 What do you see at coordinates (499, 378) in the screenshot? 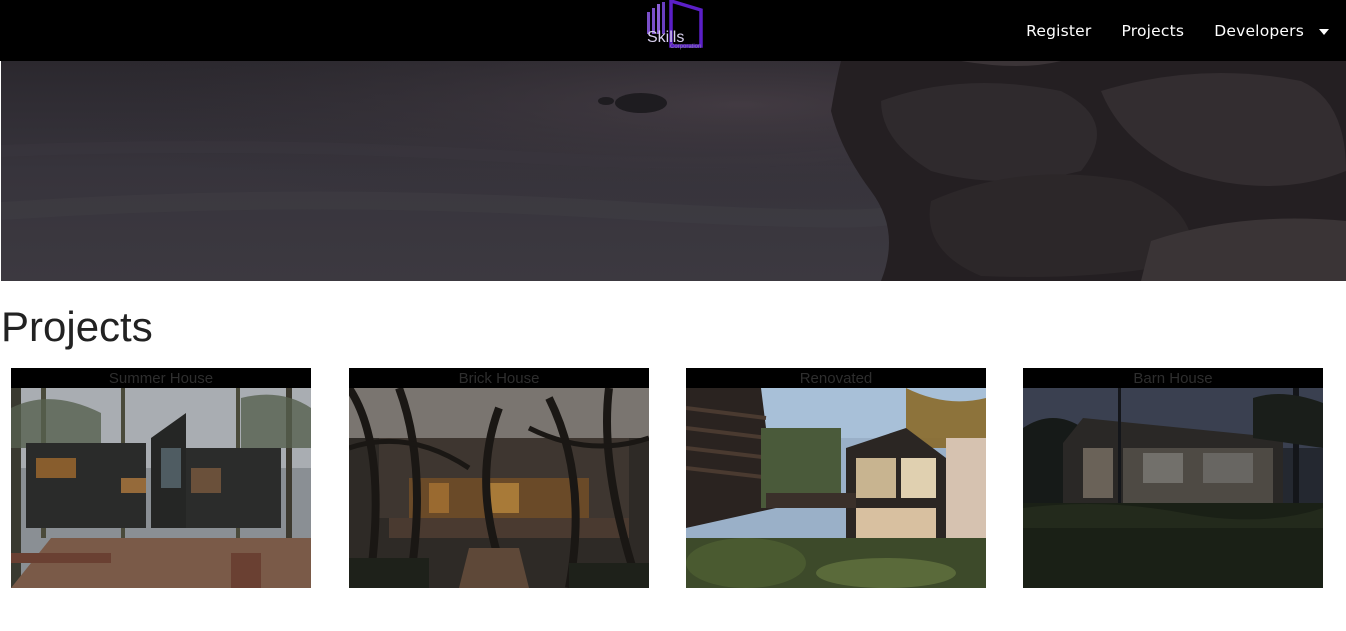
I see `project-title: Brick House` at bounding box center [499, 378].